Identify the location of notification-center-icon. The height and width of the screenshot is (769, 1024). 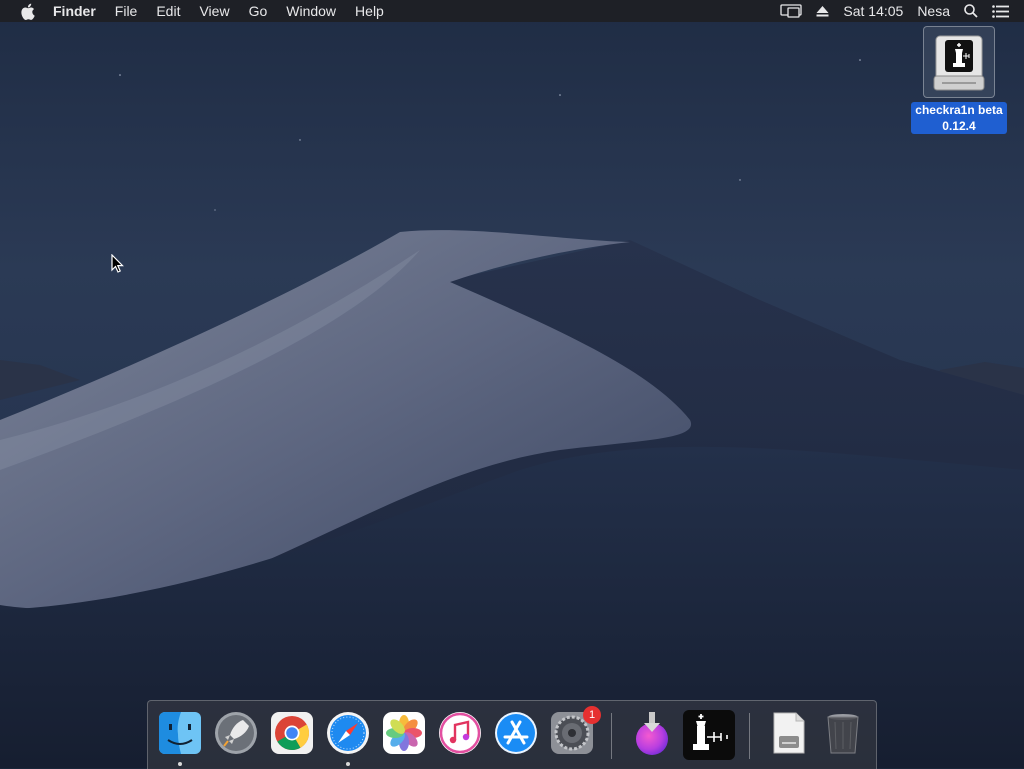
(1001, 11).